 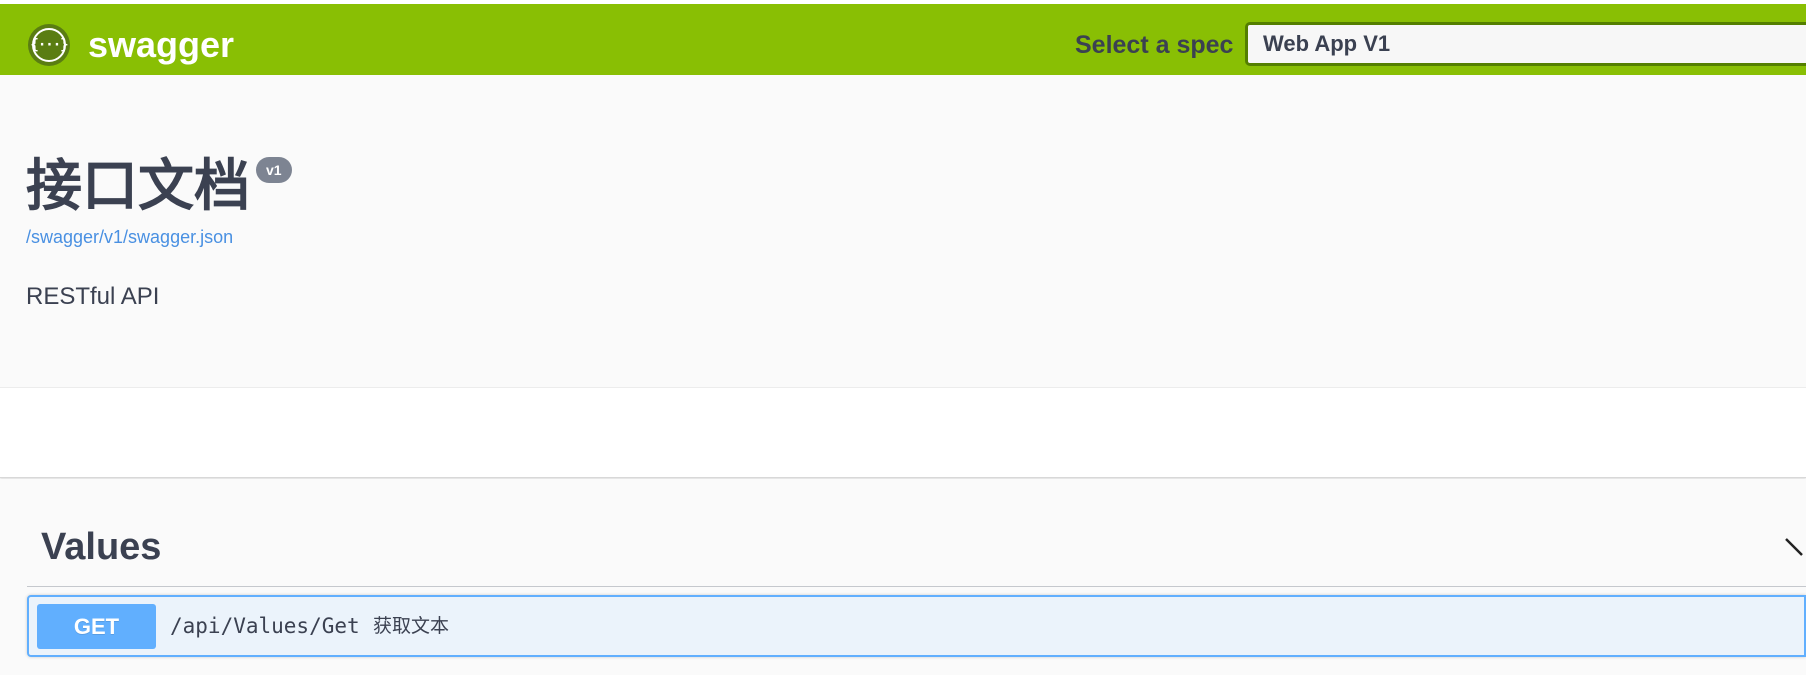 I want to click on operation-path: /api/Values/Get, so click(x=265, y=626).